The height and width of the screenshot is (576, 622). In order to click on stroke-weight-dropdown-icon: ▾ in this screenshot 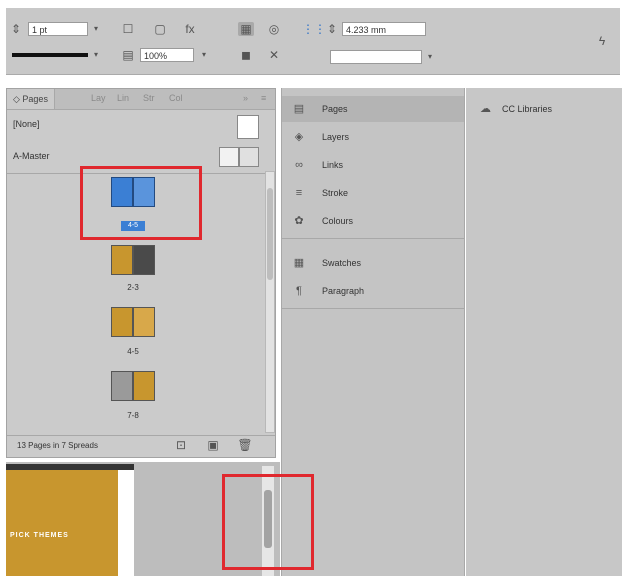, I will do `click(96, 29)`.